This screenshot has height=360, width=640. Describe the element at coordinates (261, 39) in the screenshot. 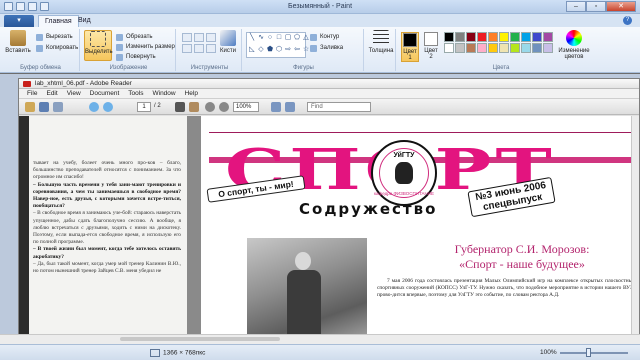

I see `curve-shape-icon: ∿` at that location.